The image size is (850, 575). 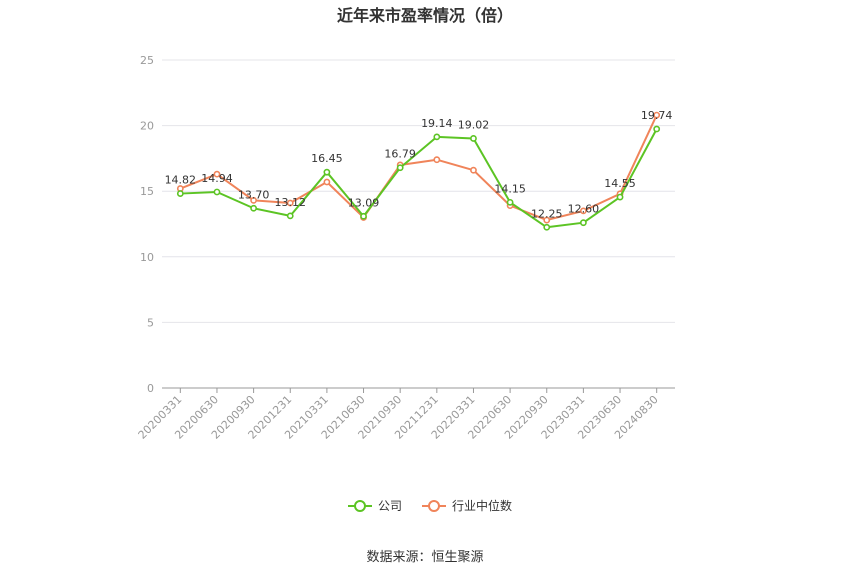 What do you see at coordinates (147, 224) in the screenshot?
I see `y-axis: 0 5 10 15 20 25` at bounding box center [147, 224].